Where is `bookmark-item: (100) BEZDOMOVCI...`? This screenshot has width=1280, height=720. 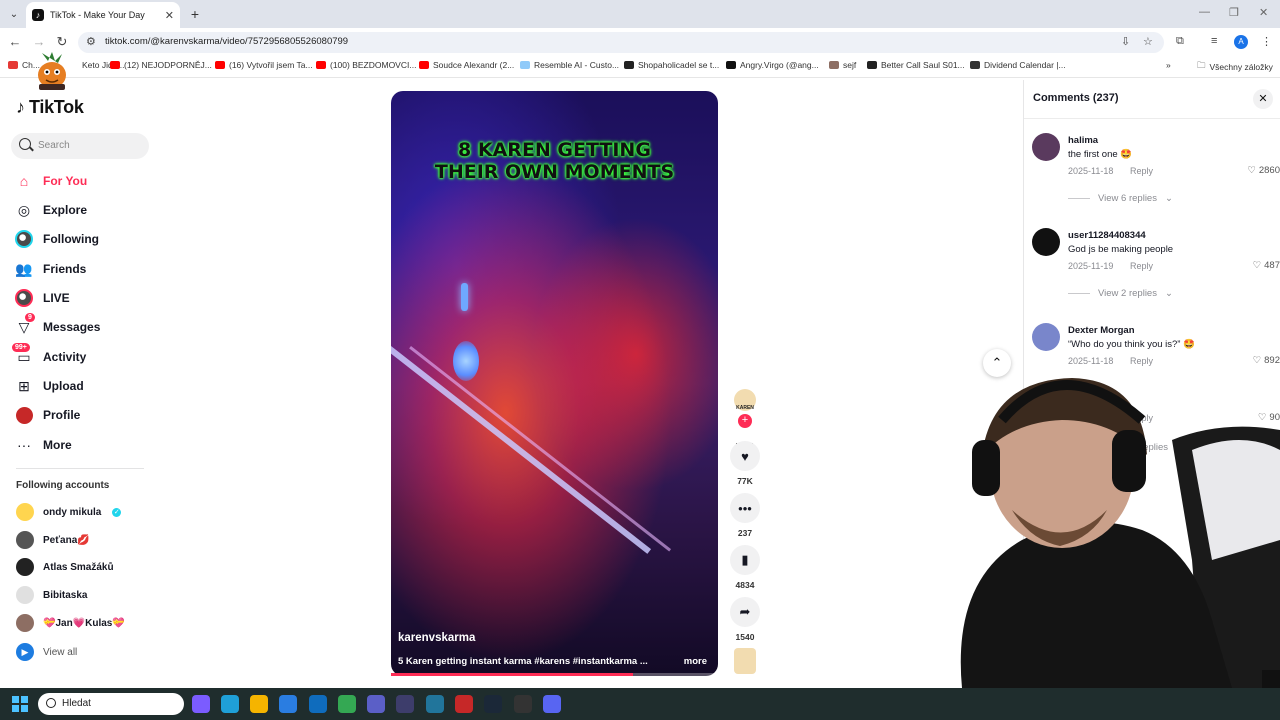 bookmark-item: (100) BEZDOMOVCI... is located at coordinates (366, 65).